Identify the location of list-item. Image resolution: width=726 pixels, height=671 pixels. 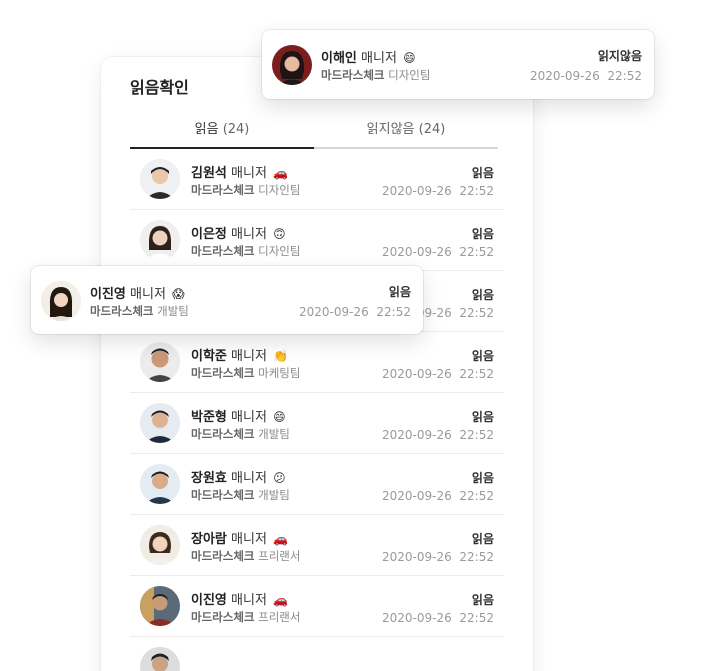
(317, 654).